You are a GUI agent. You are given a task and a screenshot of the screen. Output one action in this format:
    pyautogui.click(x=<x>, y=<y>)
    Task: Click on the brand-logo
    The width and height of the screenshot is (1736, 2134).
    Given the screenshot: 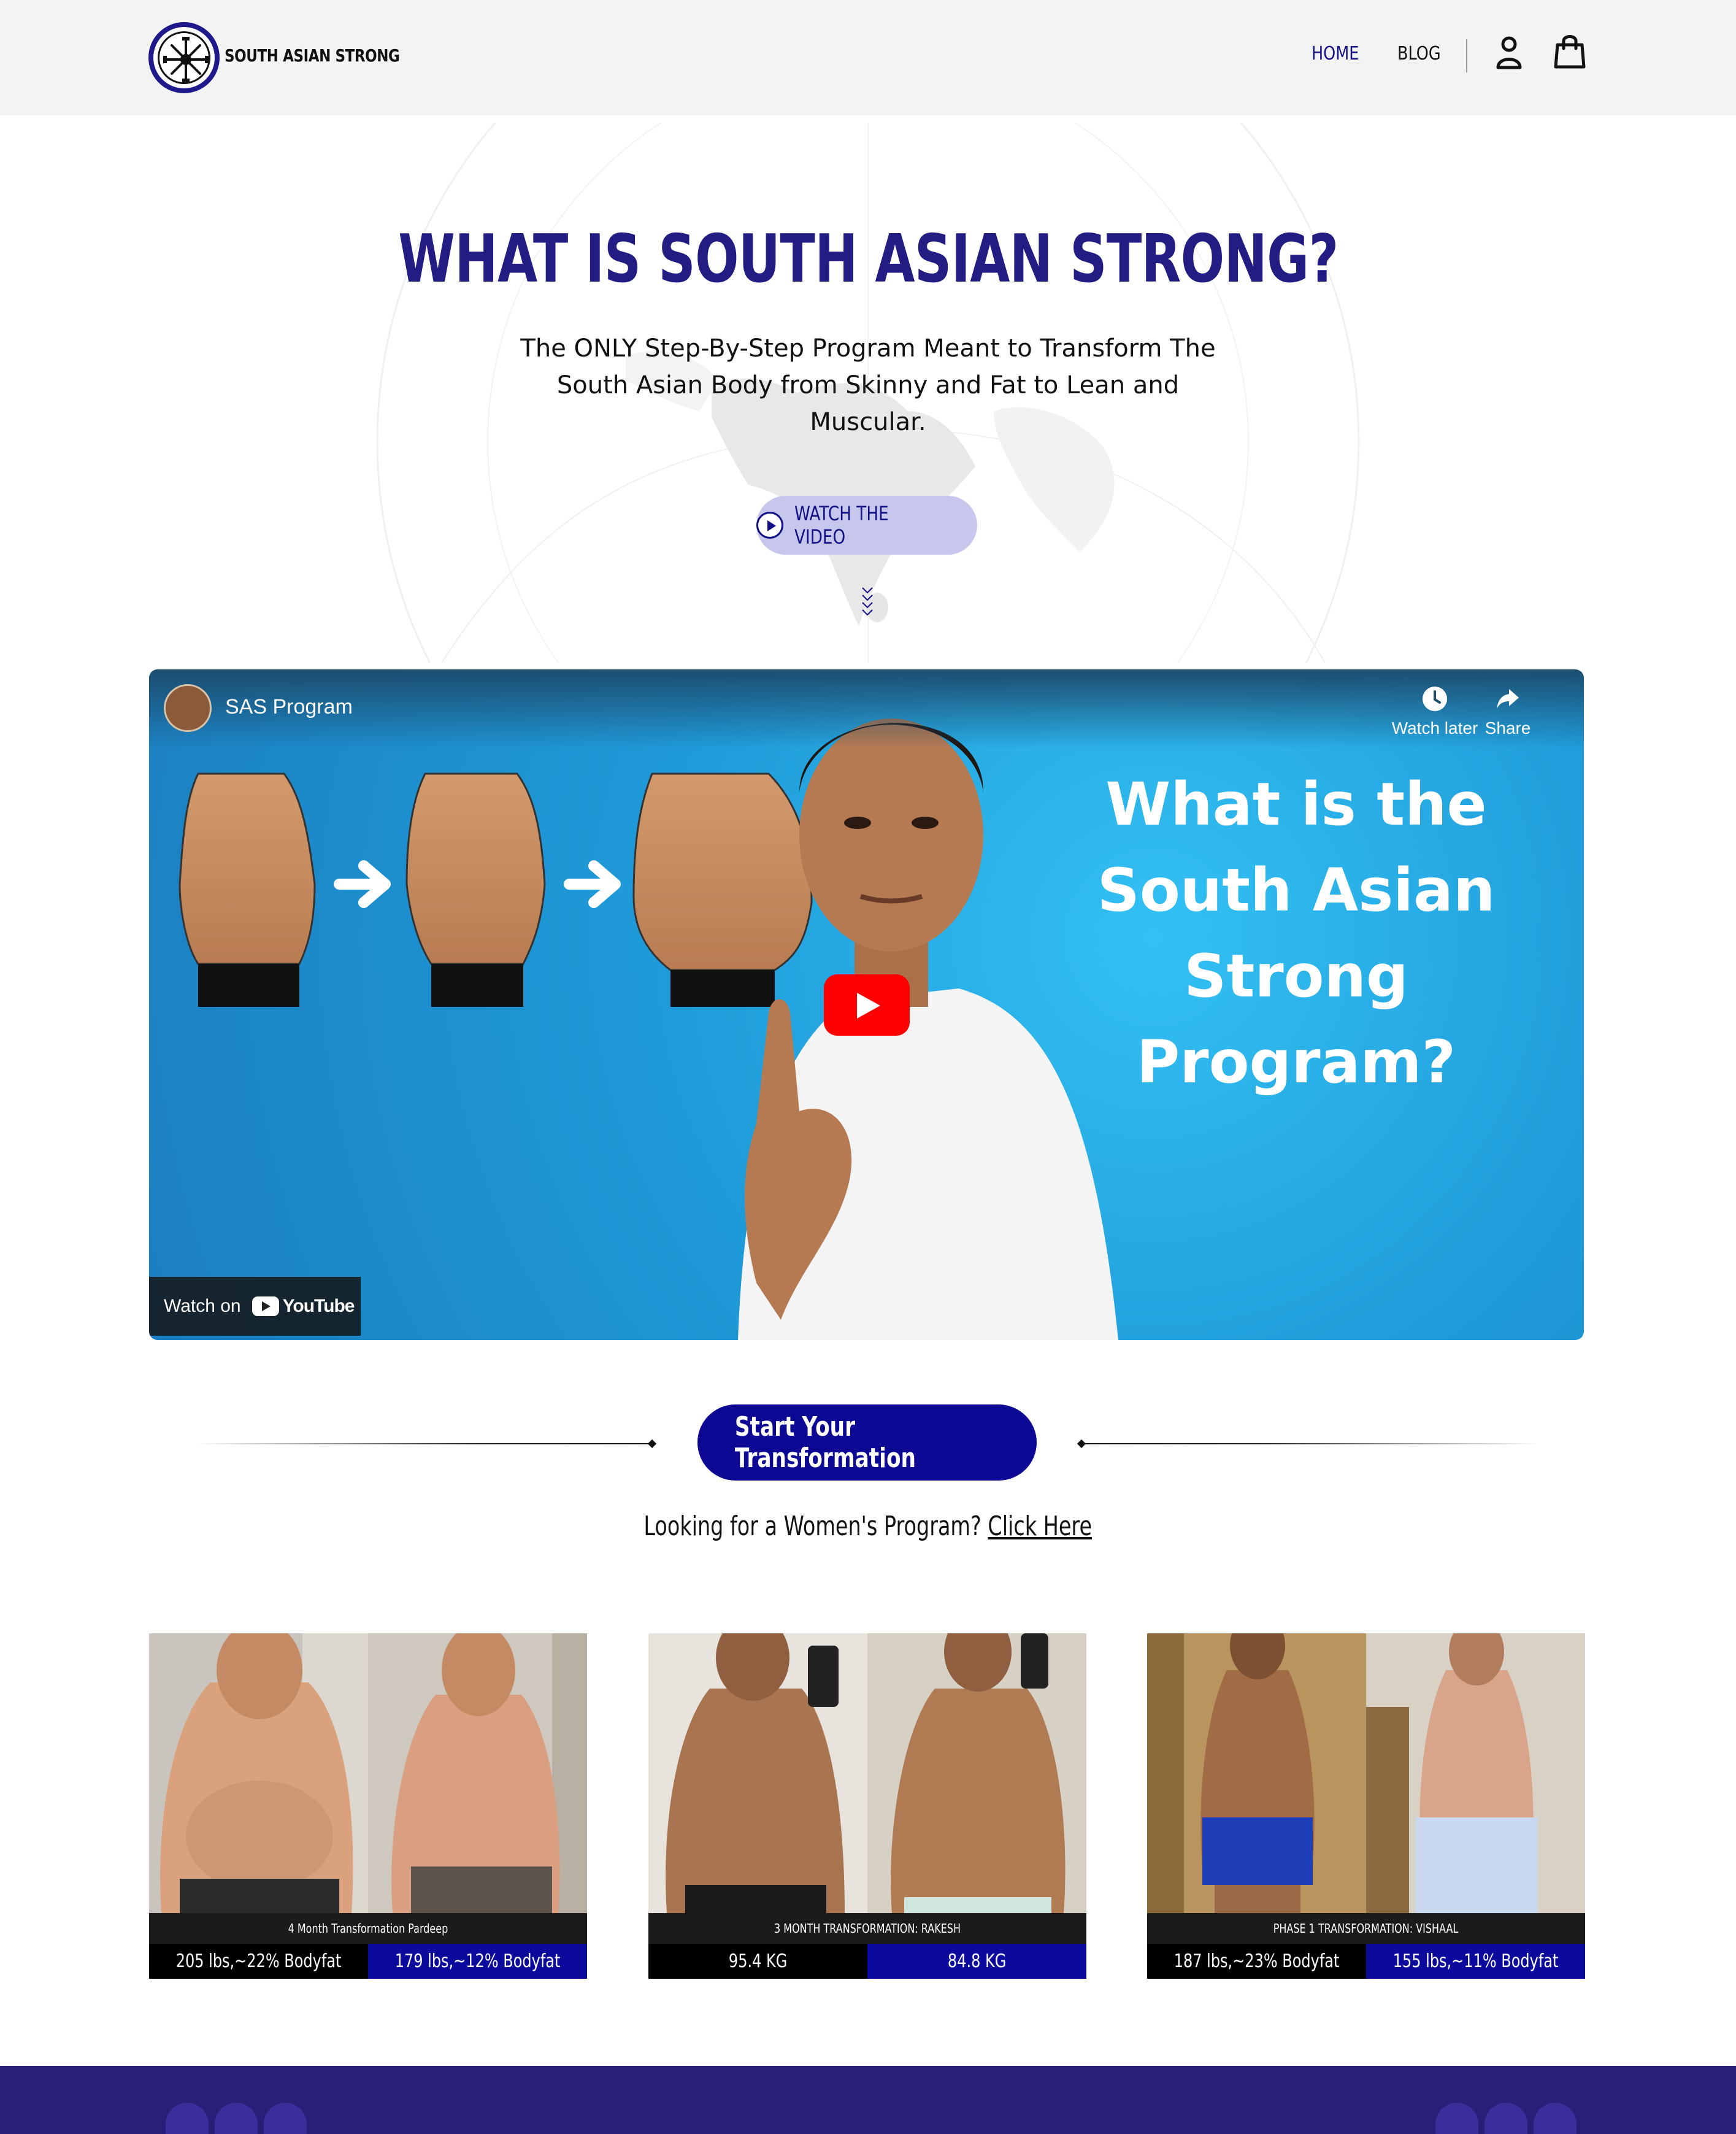 What is the action you would take?
    pyautogui.click(x=184, y=57)
    